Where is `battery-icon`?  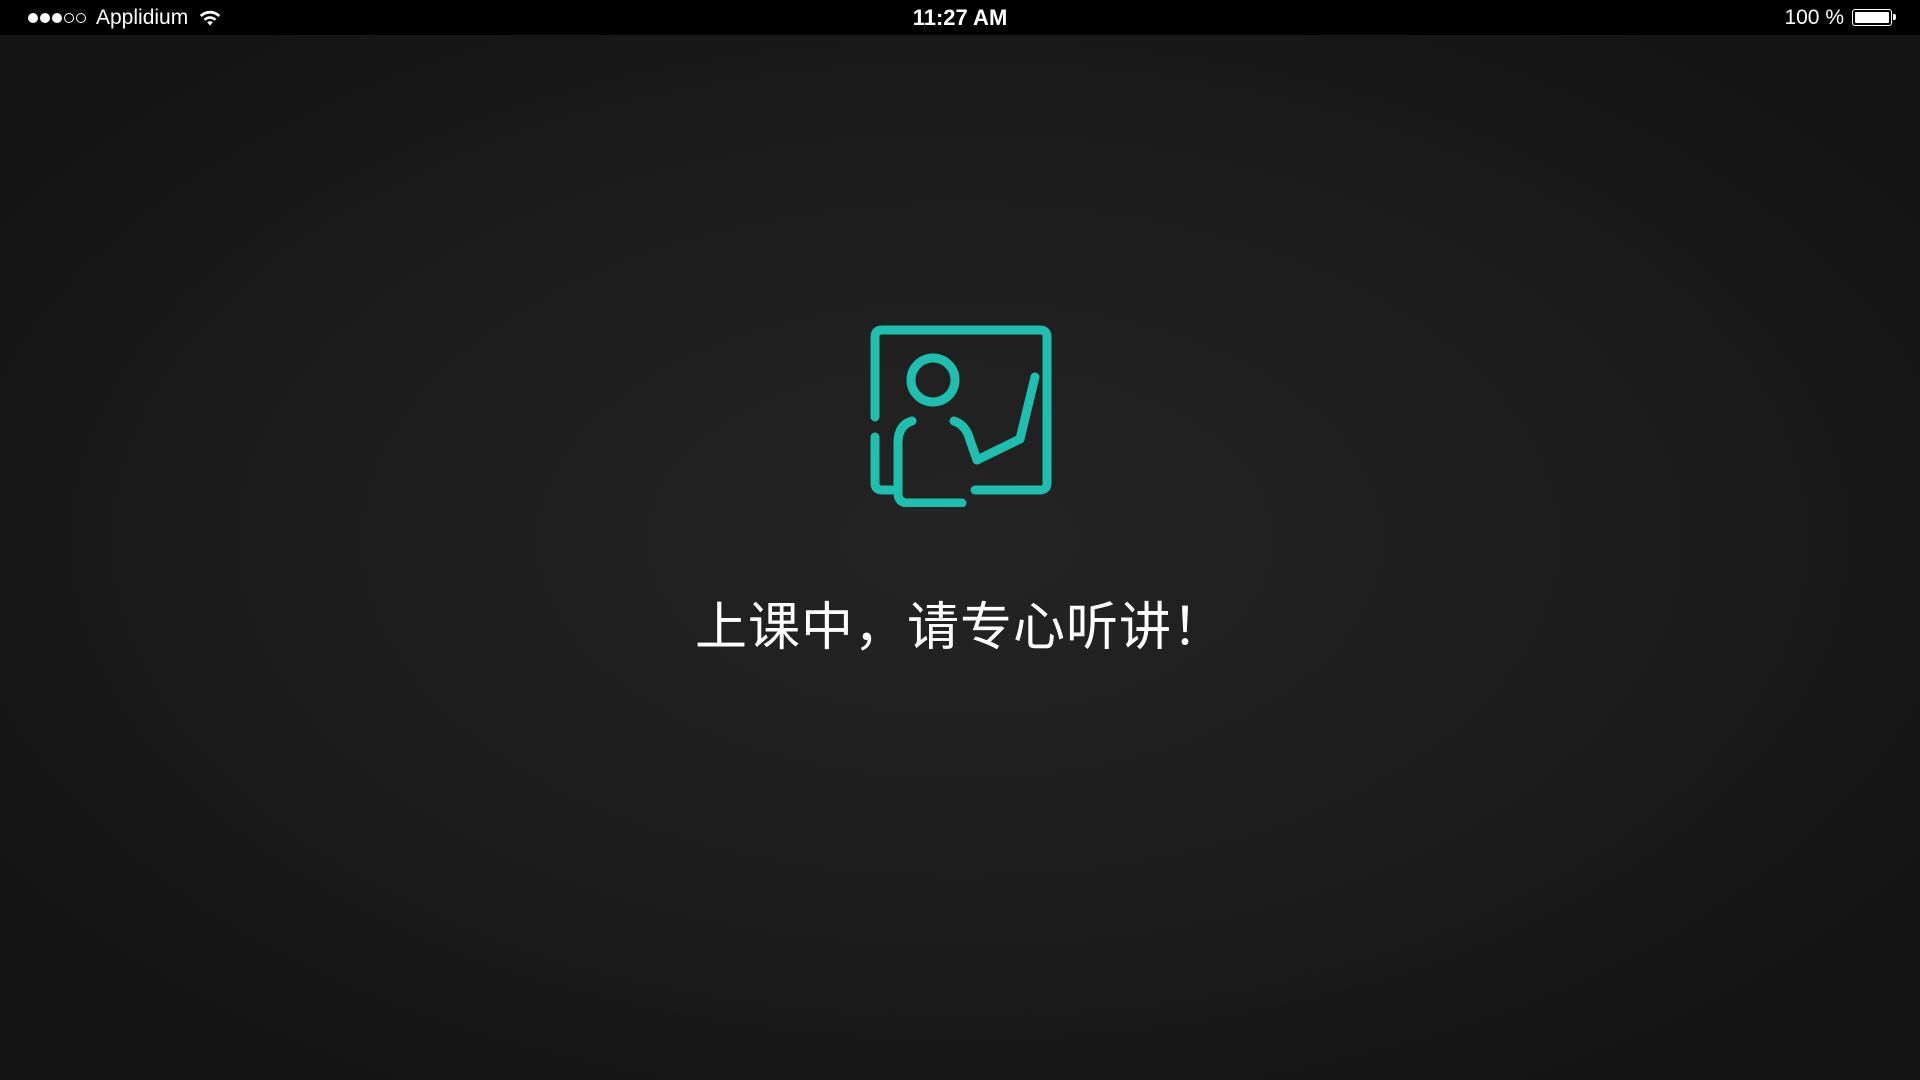
battery-icon is located at coordinates (1874, 17).